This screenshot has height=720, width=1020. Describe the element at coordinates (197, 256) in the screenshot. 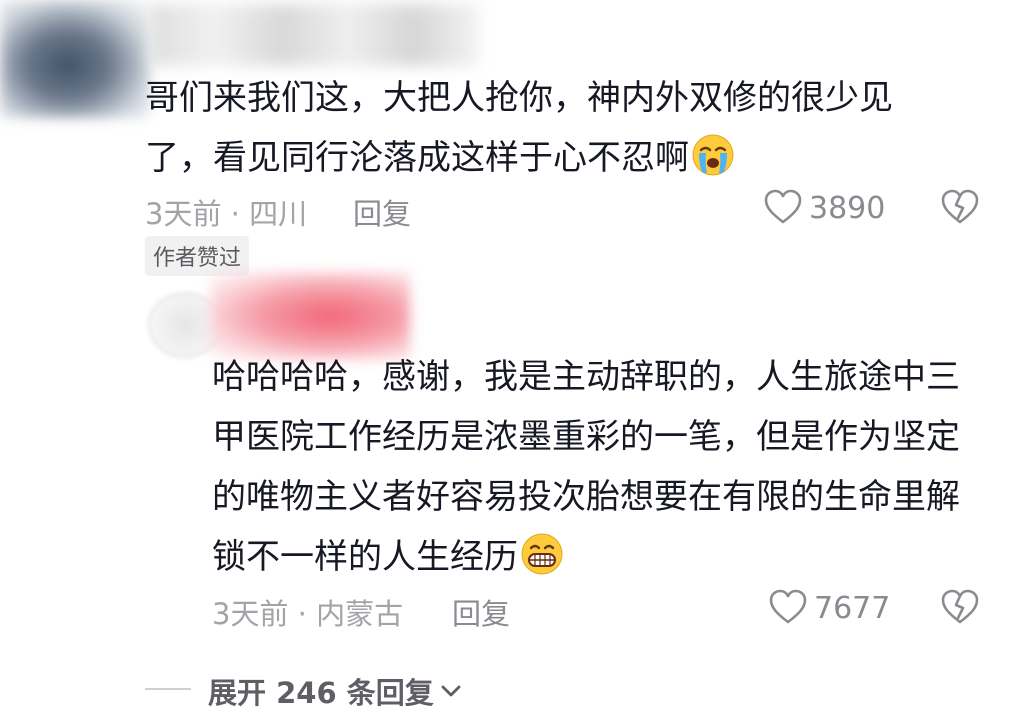

I see `author-liked-badge: 作者赞过` at that location.